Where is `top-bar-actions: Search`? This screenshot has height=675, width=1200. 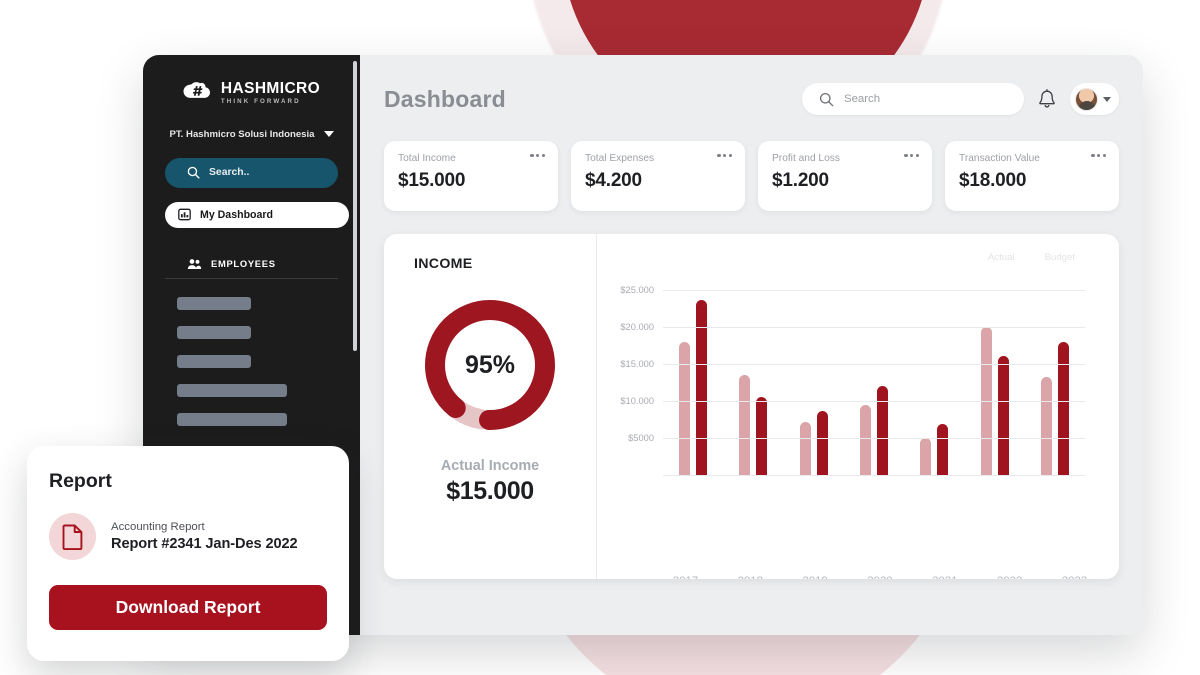 top-bar-actions: Search is located at coordinates (960, 99).